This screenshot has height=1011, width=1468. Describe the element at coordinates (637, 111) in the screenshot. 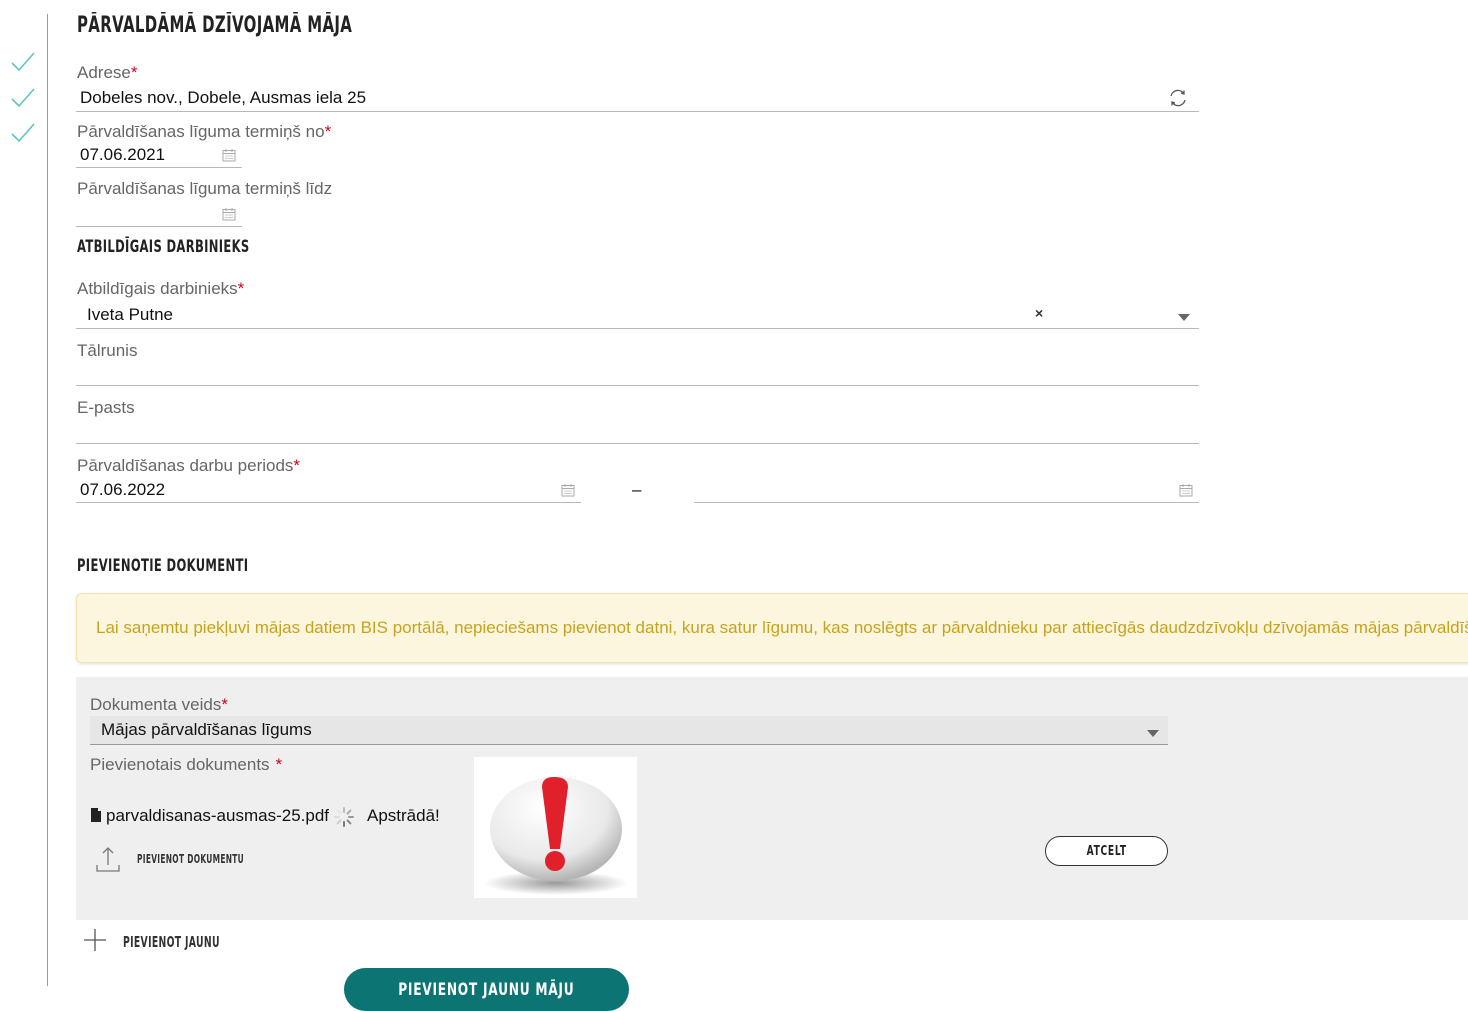

I see `address-underline` at that location.